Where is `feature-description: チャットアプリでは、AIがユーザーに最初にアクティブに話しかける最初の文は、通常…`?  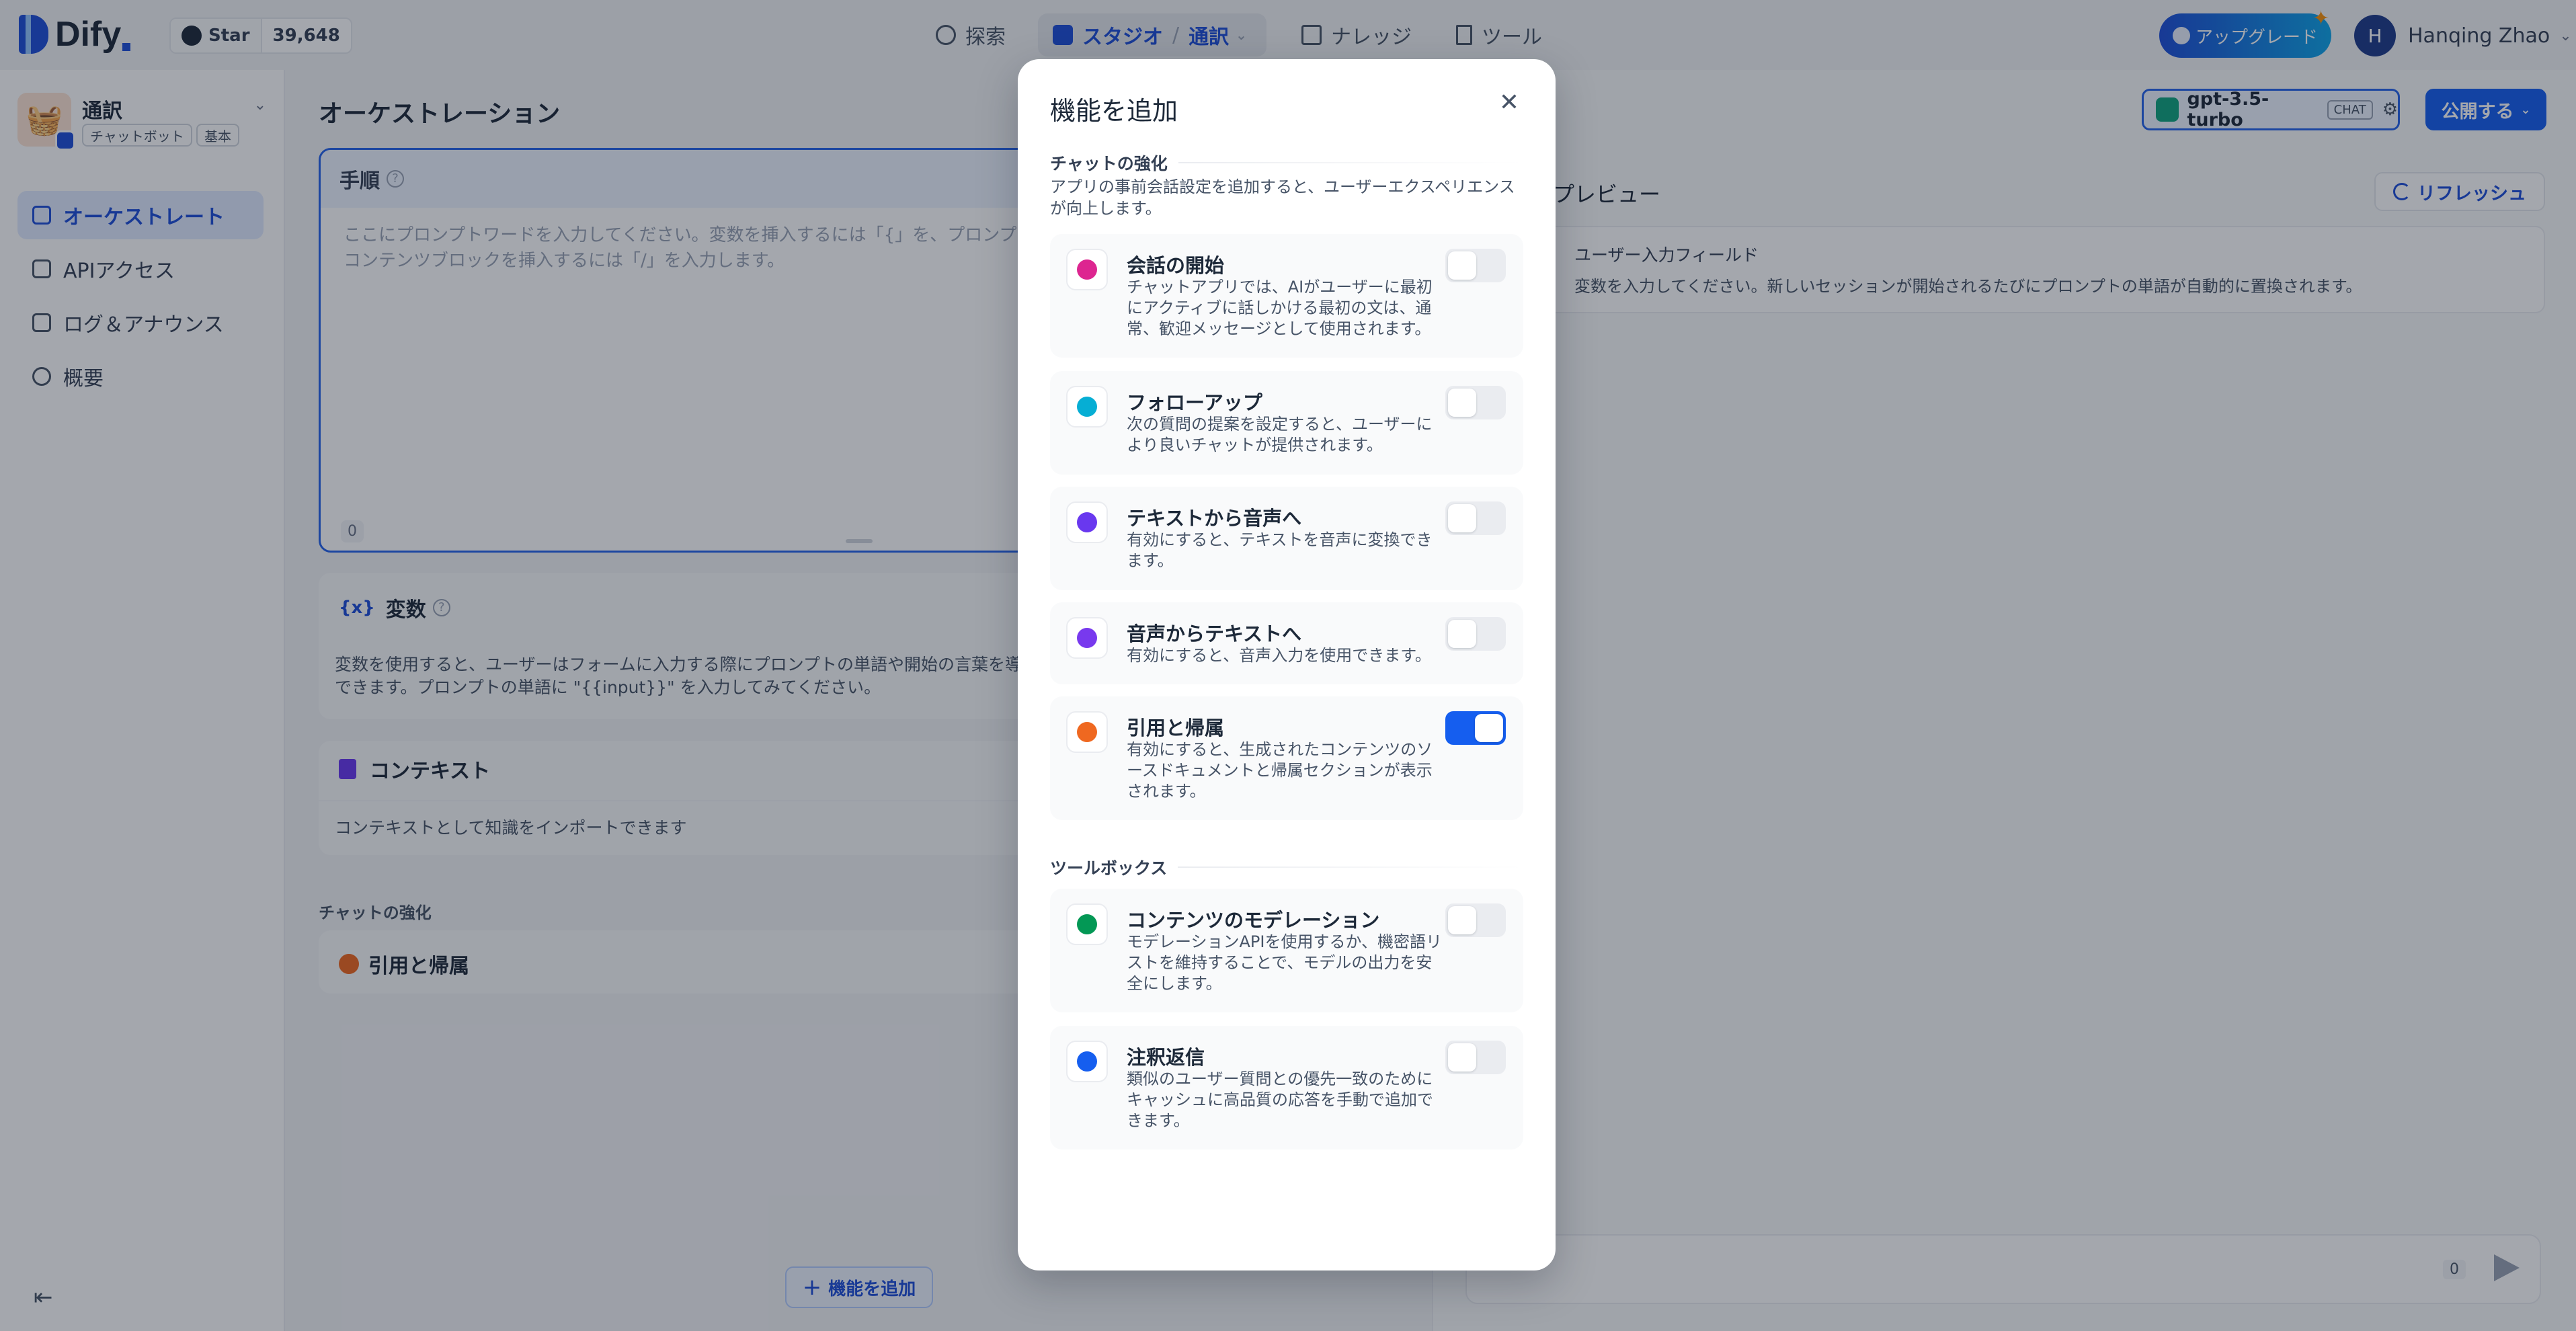
feature-description: チャットアプリでは、AIがユーザーに最初にアクティブに話しかける最初の文は、通常… is located at coordinates (1280, 308).